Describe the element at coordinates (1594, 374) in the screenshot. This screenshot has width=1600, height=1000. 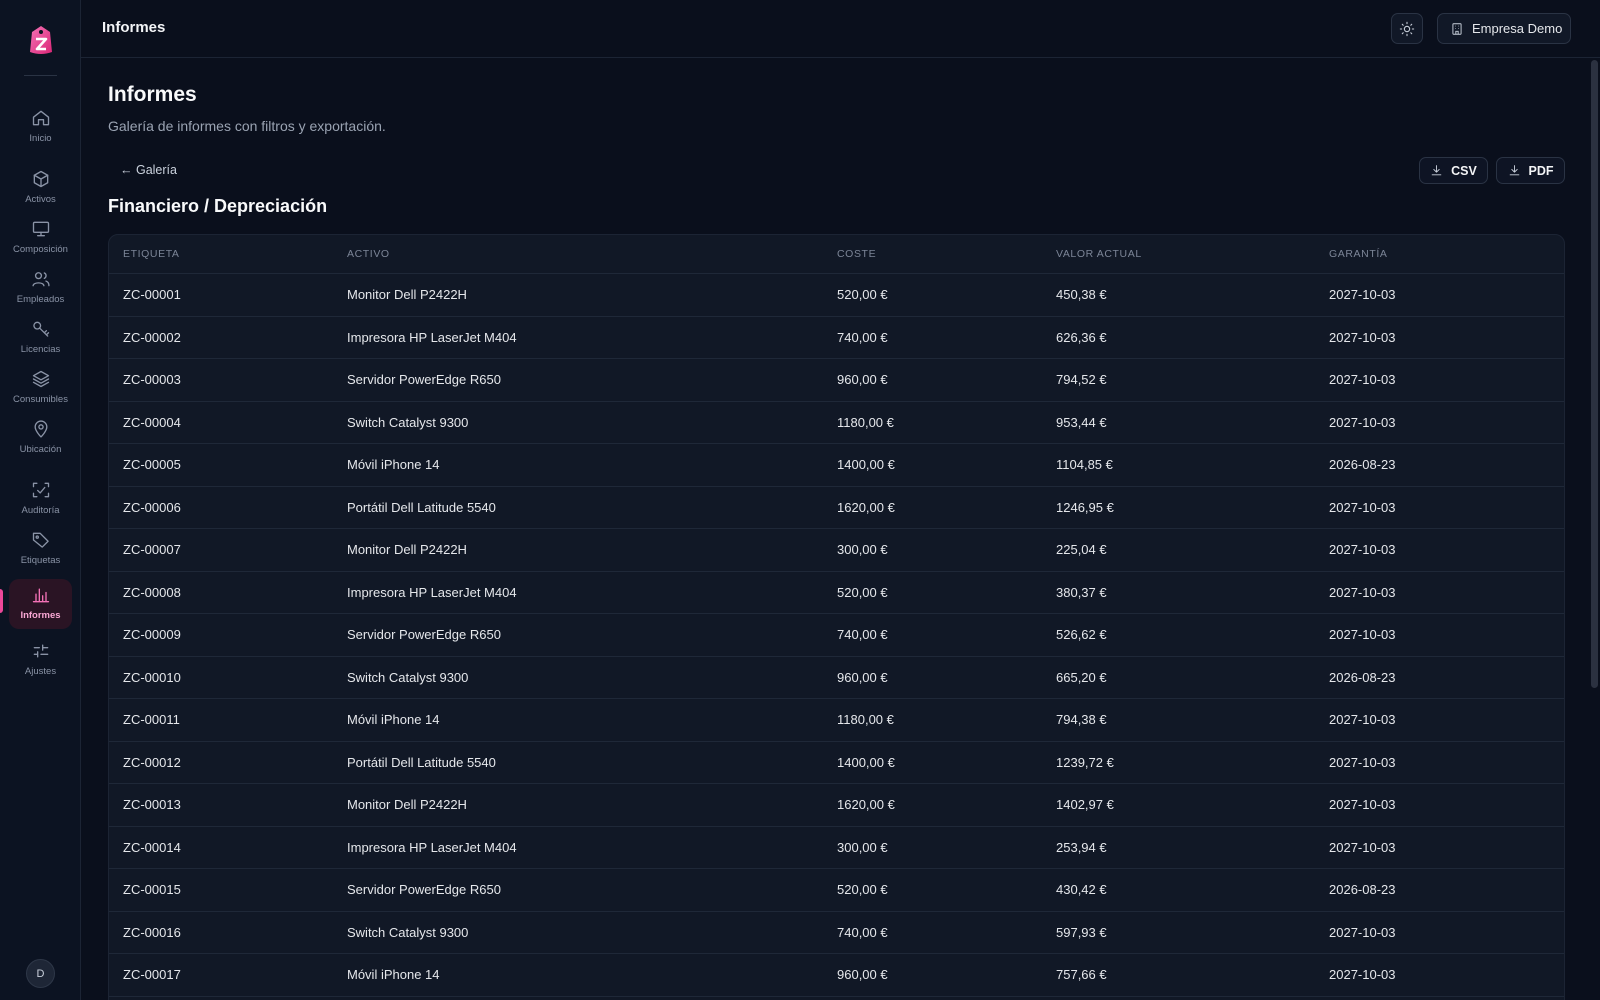
I see `page-scrollbar` at that location.